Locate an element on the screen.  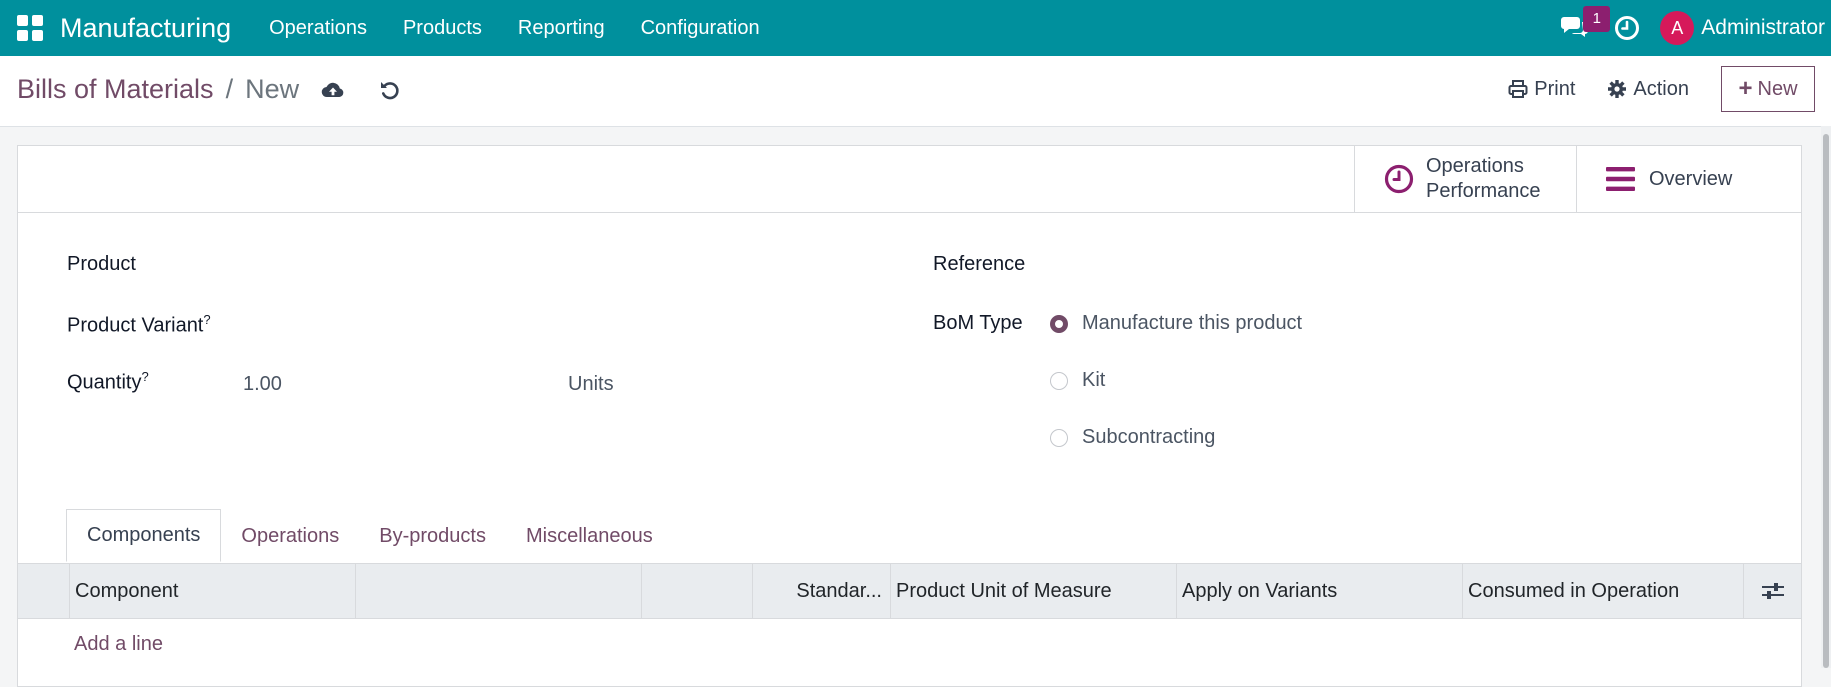
menu-operations: Operations is located at coordinates (318, 28).